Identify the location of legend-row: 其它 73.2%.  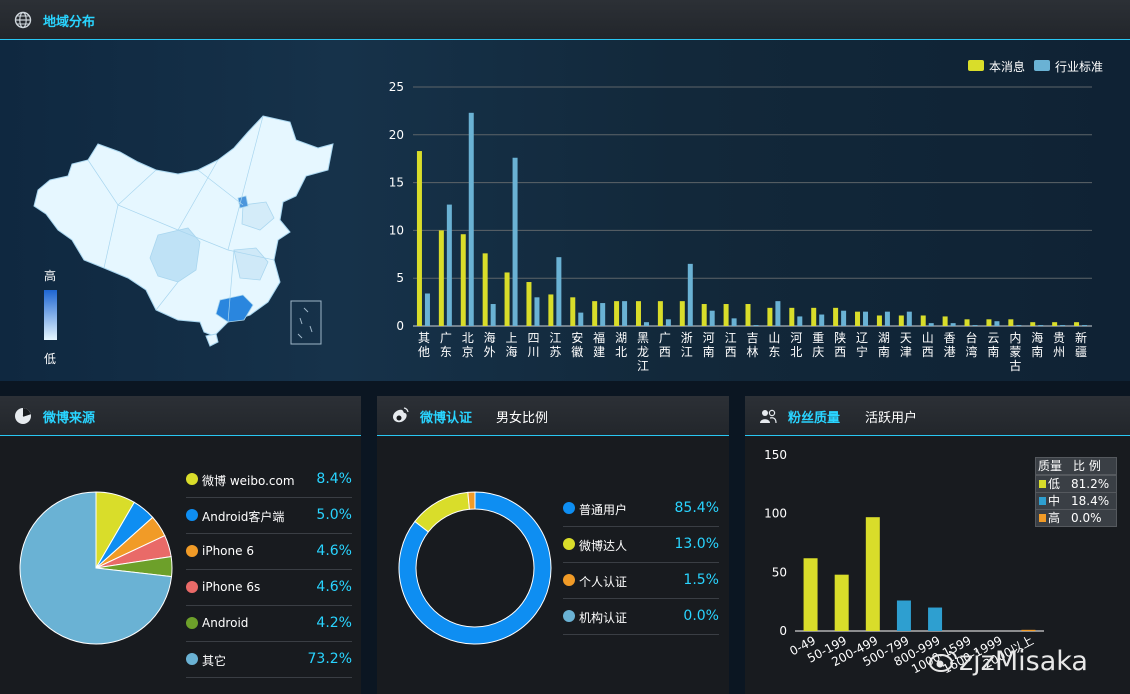
(269, 660).